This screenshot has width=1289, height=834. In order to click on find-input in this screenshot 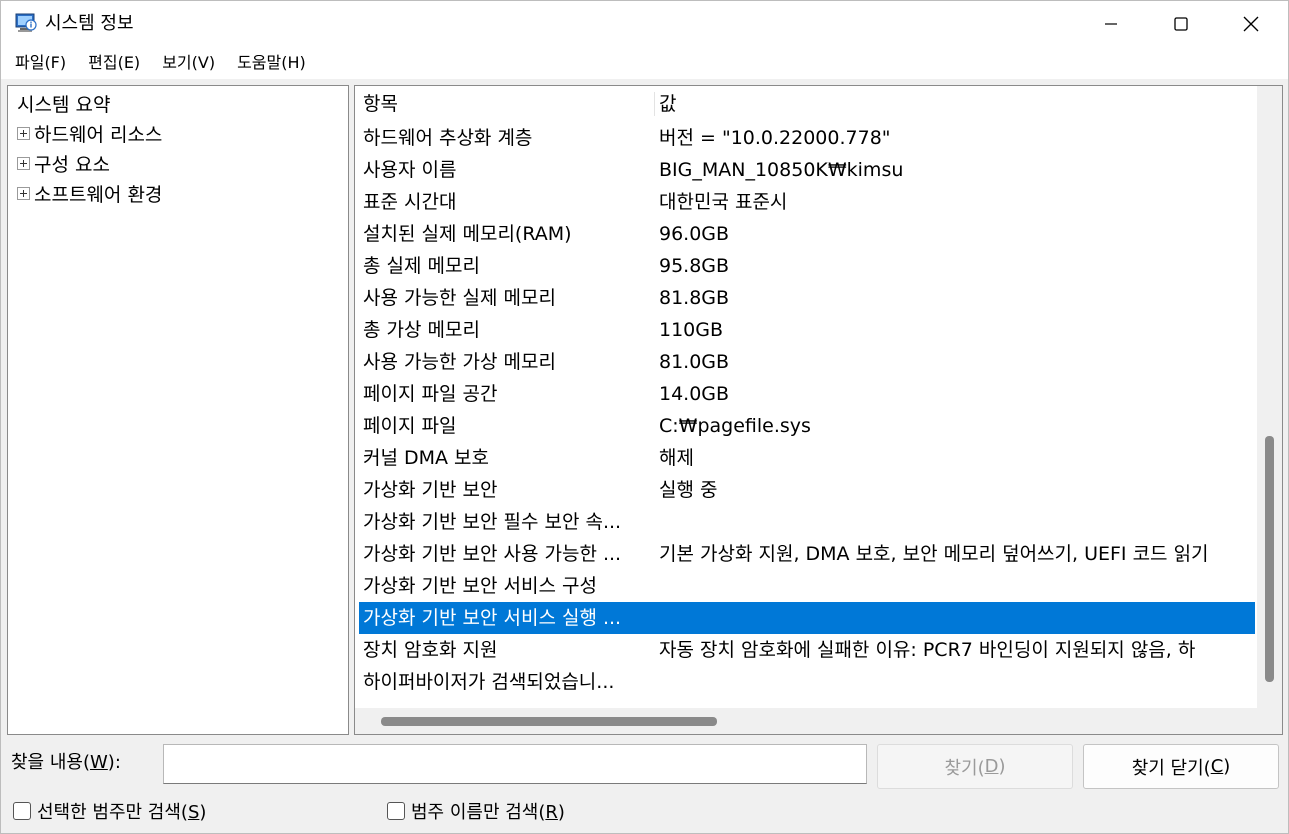, I will do `click(515, 764)`.